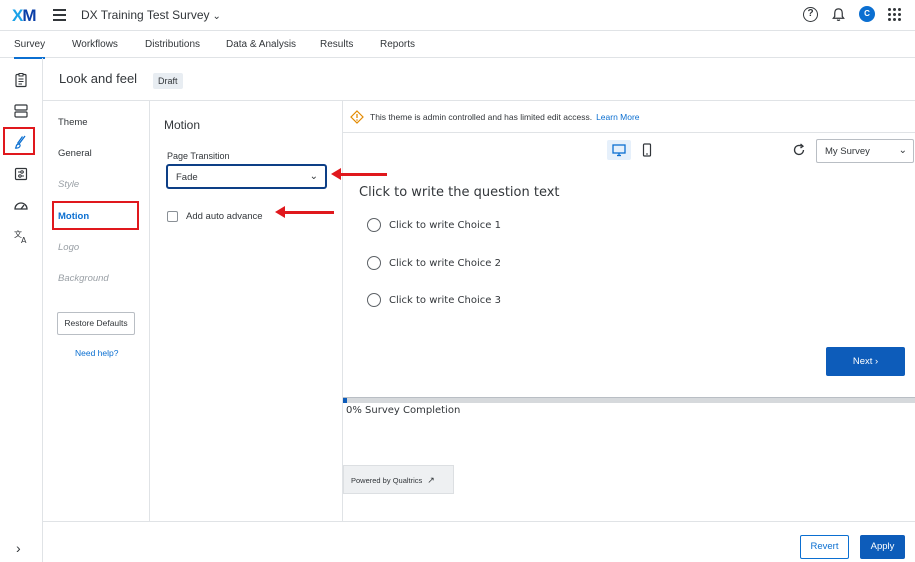 The height and width of the screenshot is (562, 915). Describe the element at coordinates (17, 15) in the screenshot. I see `logo-x: X` at that location.